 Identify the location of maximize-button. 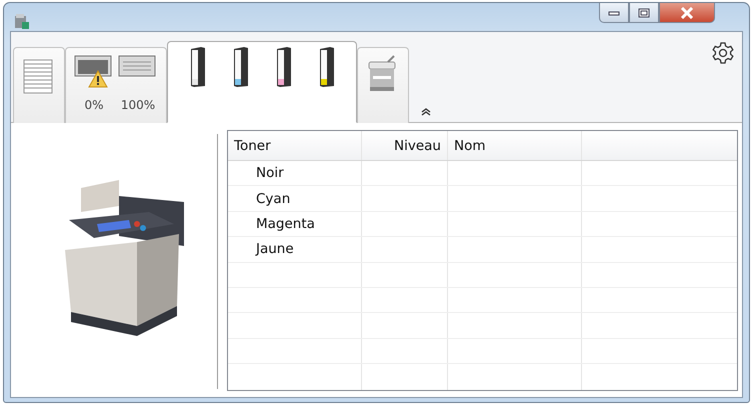
(644, 13).